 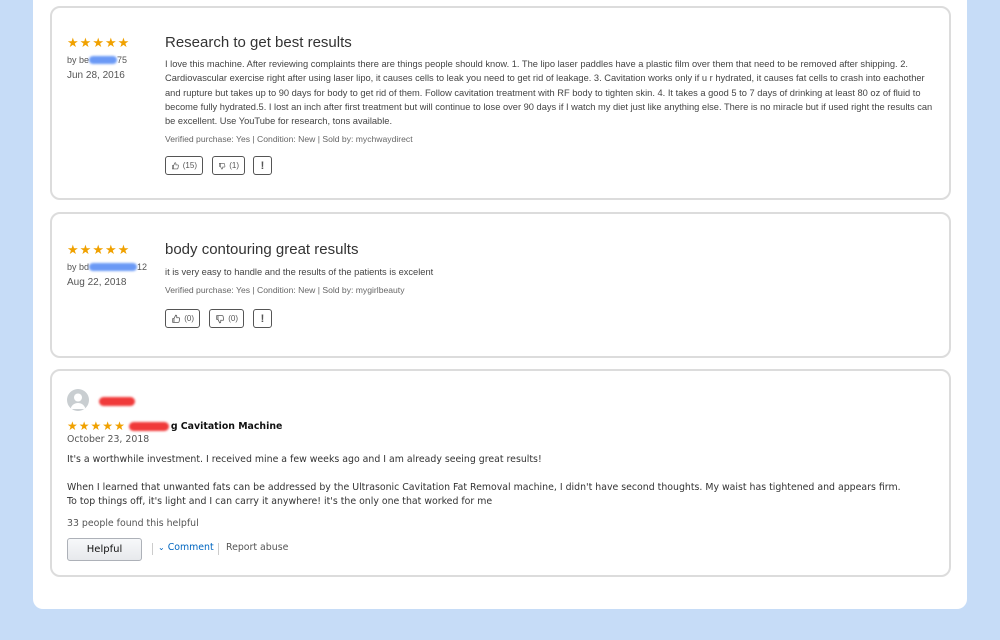 What do you see at coordinates (97, 282) in the screenshot?
I see `review-date: Aug 22, 2018` at bounding box center [97, 282].